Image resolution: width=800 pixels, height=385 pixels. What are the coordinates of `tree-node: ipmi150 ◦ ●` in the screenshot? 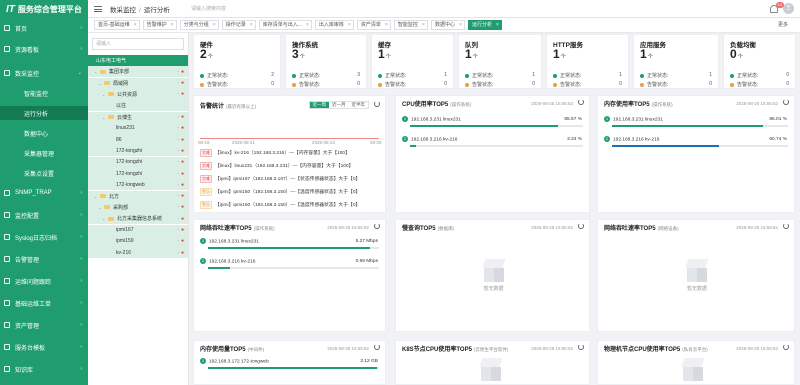 It's located at (138, 241).